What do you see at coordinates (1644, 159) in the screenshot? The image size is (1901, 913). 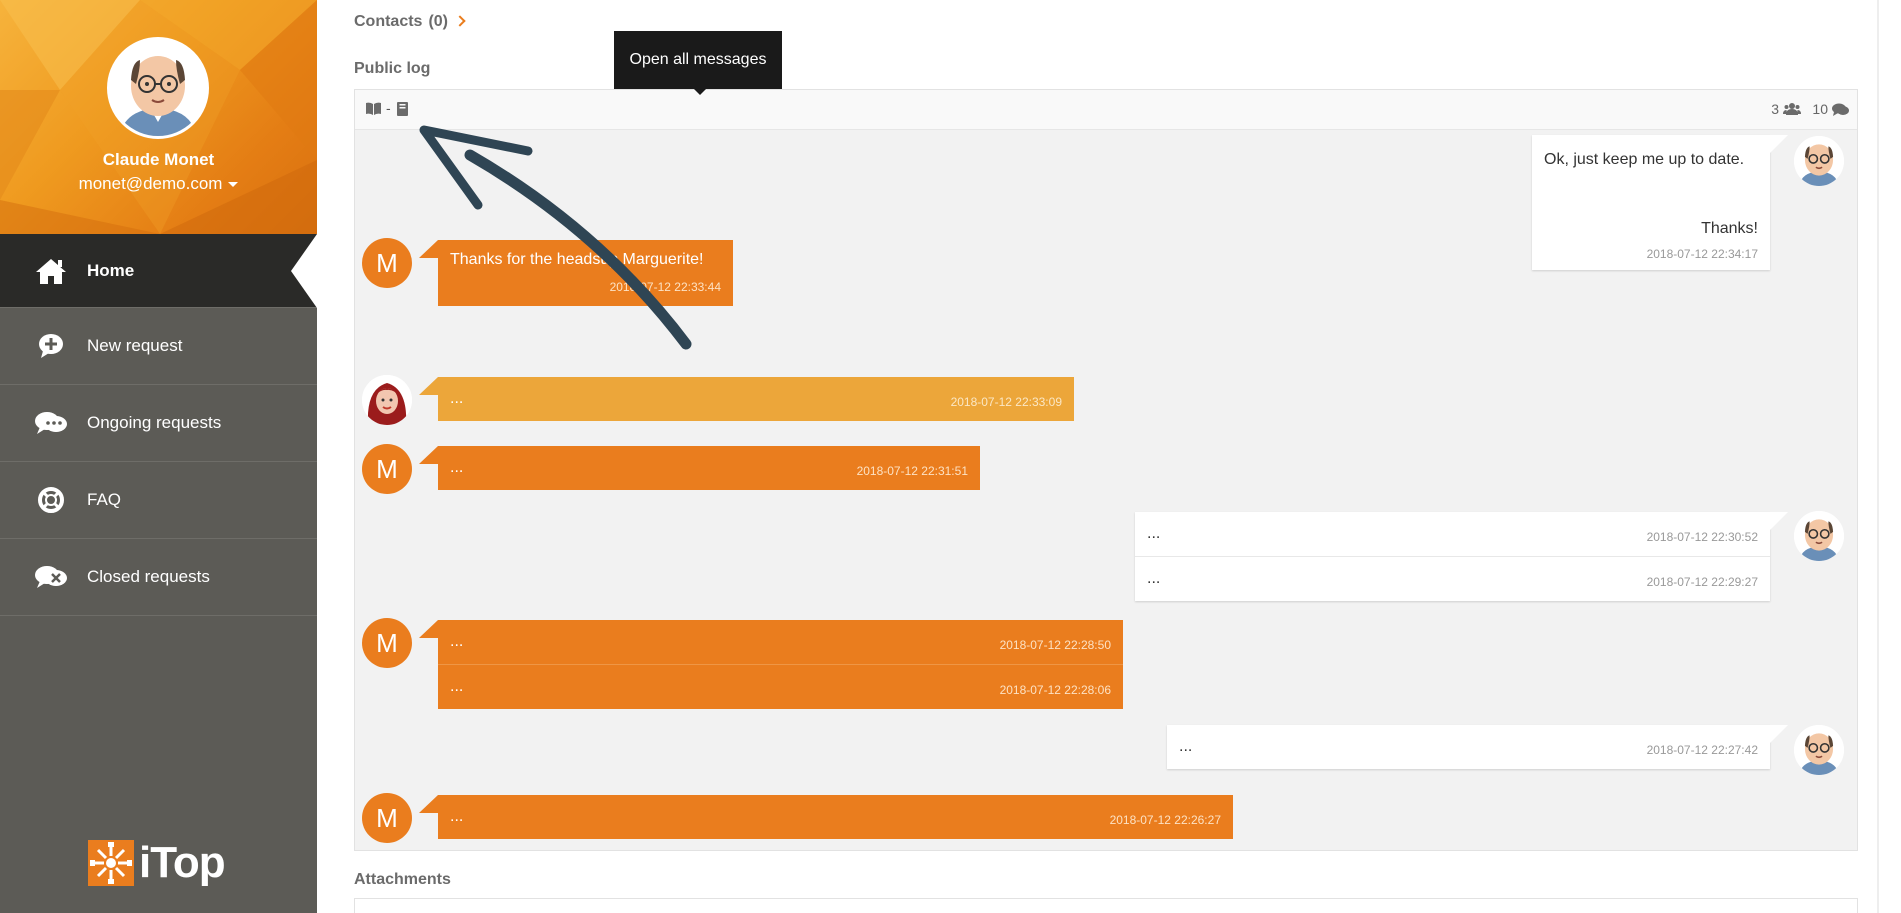 I see `message-text: Ok, just keep me up to date.` at bounding box center [1644, 159].